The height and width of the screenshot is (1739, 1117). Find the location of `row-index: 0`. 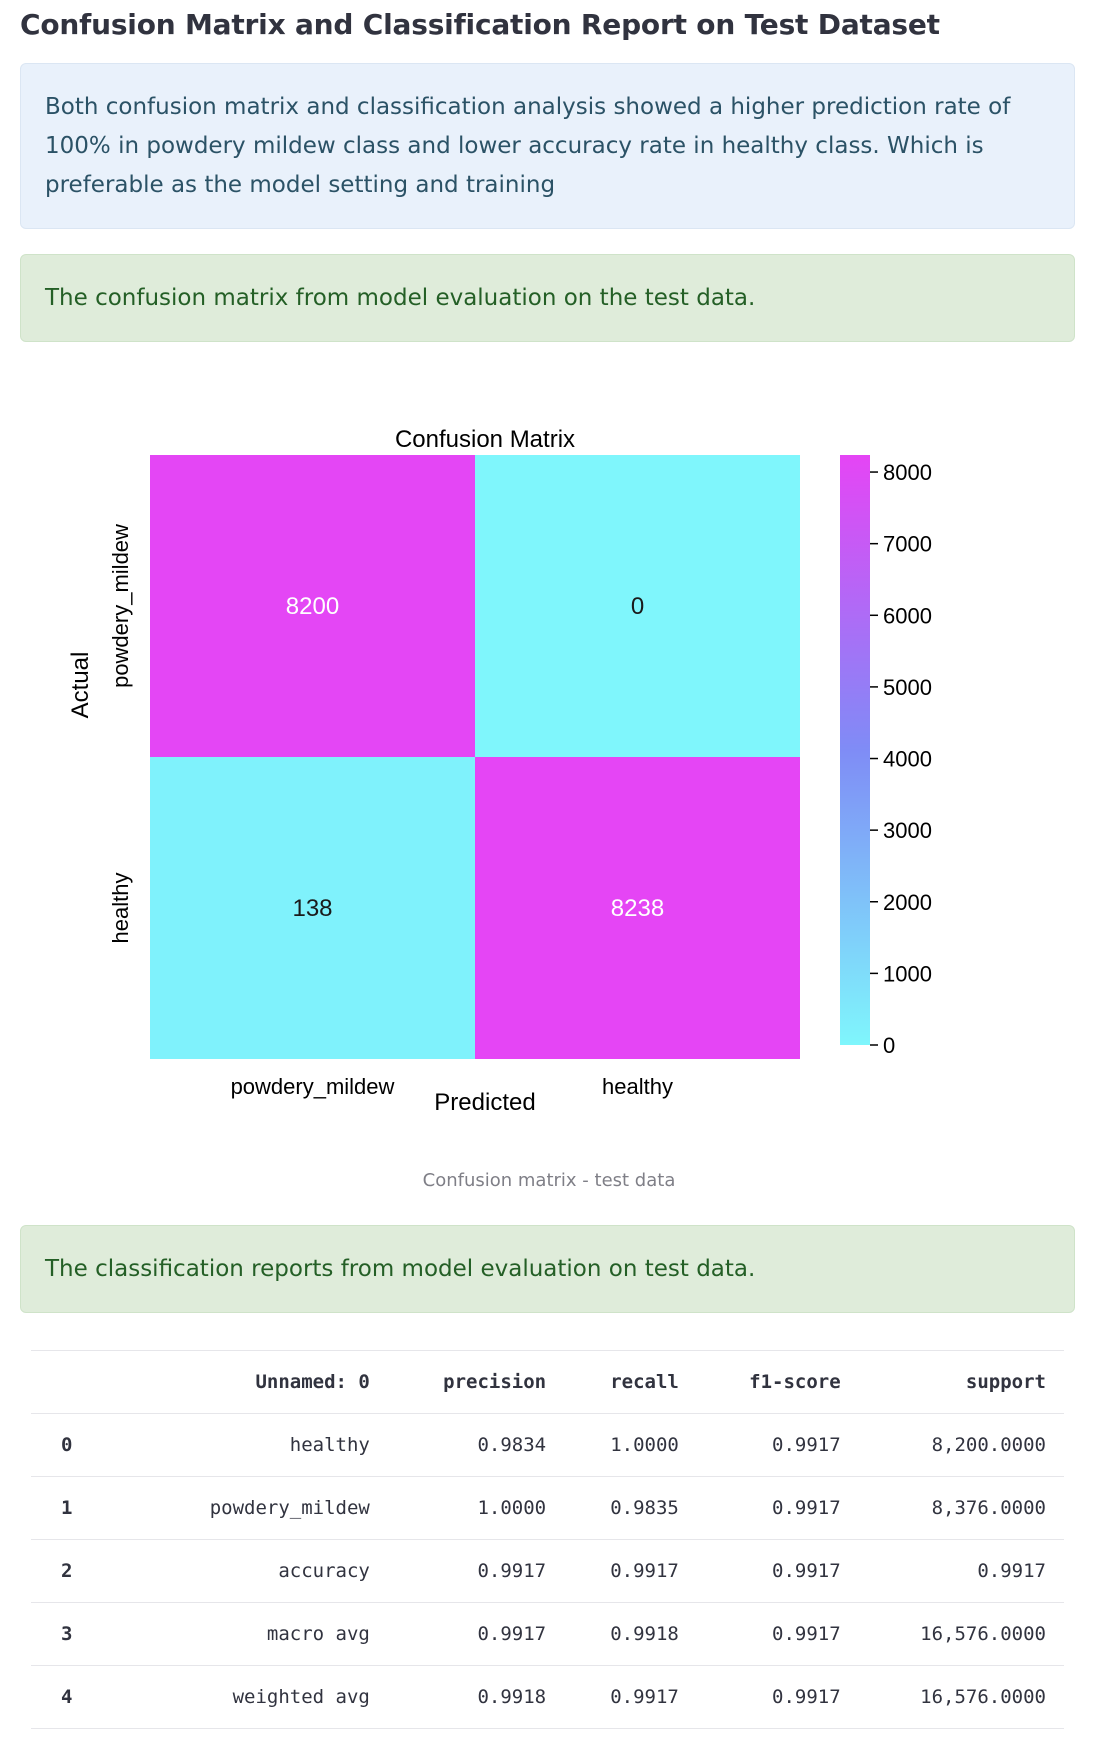

row-index: 0 is located at coordinates (85, 1445).